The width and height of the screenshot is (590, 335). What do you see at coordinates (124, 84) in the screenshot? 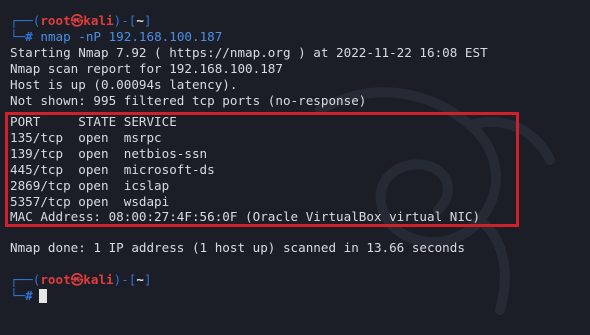
I see `output-line: Host is up (0.00094s latency).` at bounding box center [124, 84].